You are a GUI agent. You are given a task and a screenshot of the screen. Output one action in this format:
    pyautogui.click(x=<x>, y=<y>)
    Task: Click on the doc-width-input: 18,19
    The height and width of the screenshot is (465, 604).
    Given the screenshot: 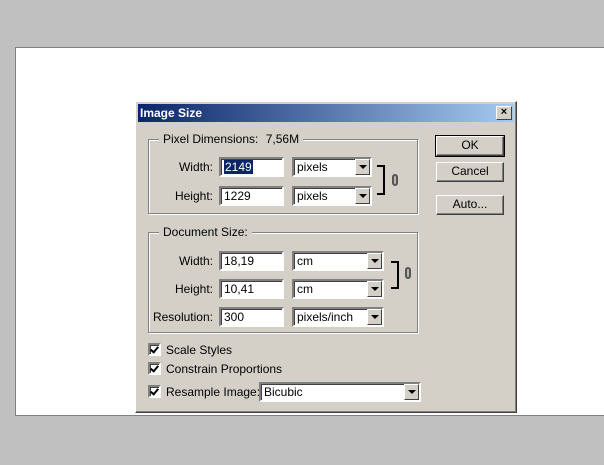 What is the action you would take?
    pyautogui.click(x=251, y=261)
    